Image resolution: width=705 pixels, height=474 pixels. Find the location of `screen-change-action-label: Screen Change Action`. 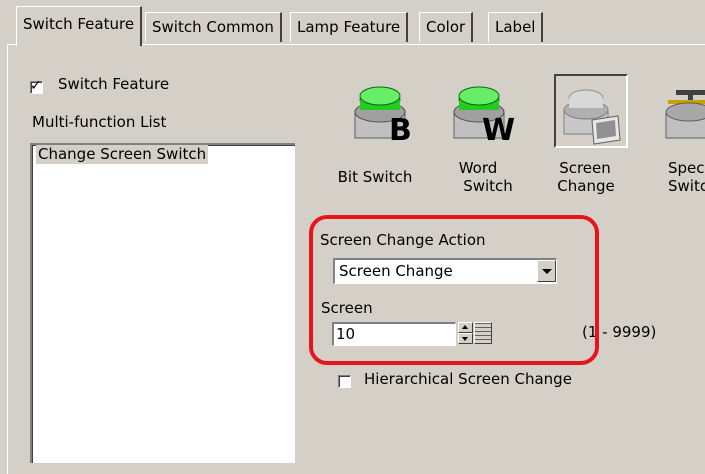

screen-change-action-label: Screen Change Action is located at coordinates (403, 240).